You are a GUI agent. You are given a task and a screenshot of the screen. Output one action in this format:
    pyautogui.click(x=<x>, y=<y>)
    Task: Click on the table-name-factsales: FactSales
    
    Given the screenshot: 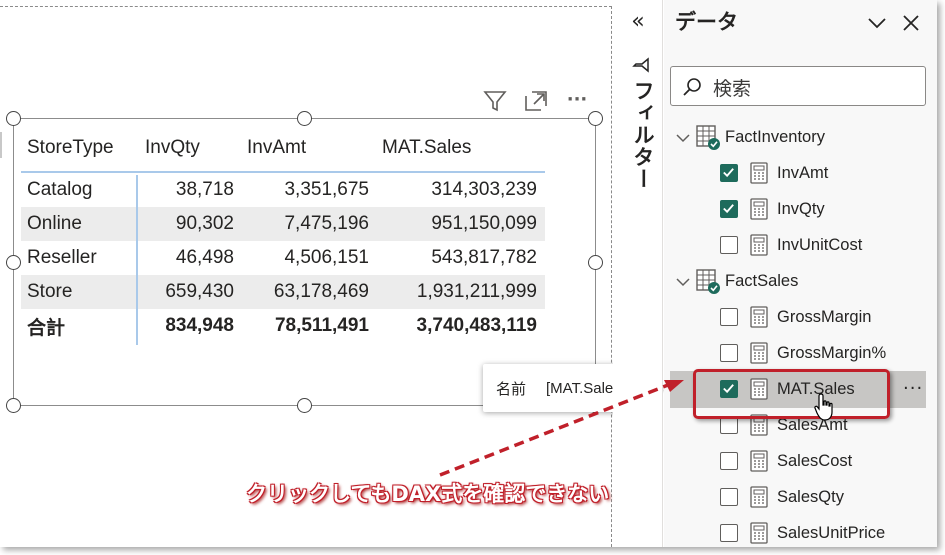 What is the action you would take?
    pyautogui.click(x=761, y=281)
    